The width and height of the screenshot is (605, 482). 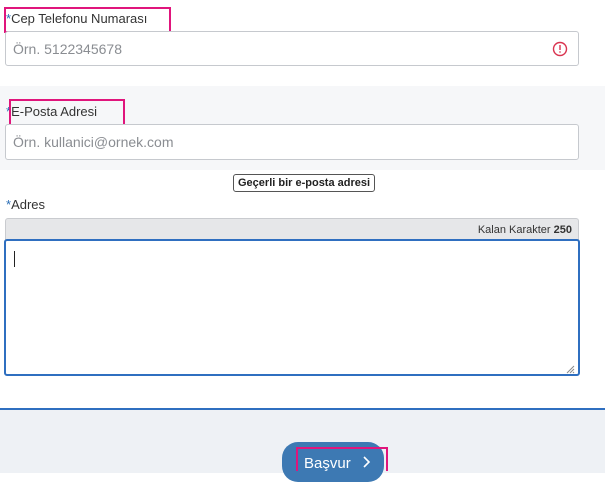 What do you see at coordinates (87, 20) in the screenshot?
I see `phone-label-highlight` at bounding box center [87, 20].